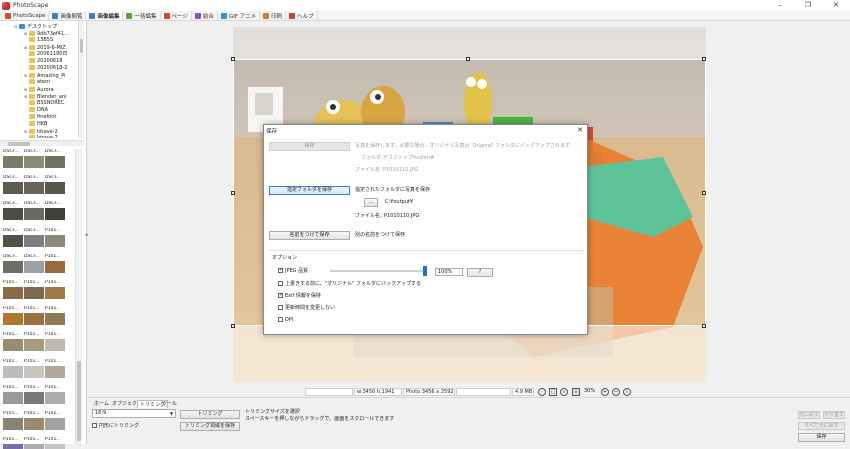  What do you see at coordinates (19, 144) in the screenshot?
I see `tree-hscroll-thumb` at bounding box center [19, 144].